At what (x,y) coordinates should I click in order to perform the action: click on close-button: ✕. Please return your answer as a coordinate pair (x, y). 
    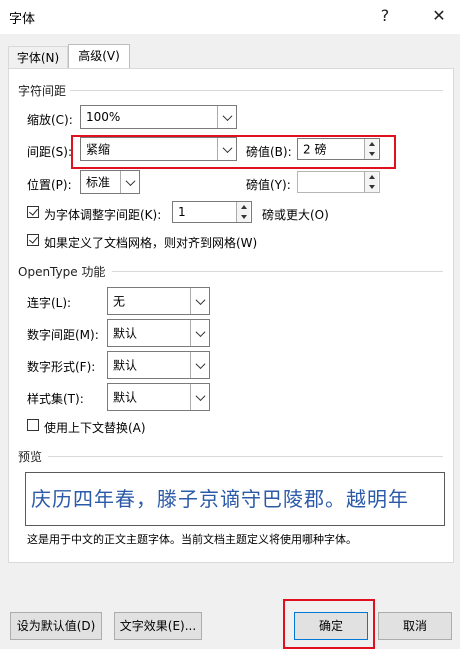
    Looking at the image, I should click on (439, 16).